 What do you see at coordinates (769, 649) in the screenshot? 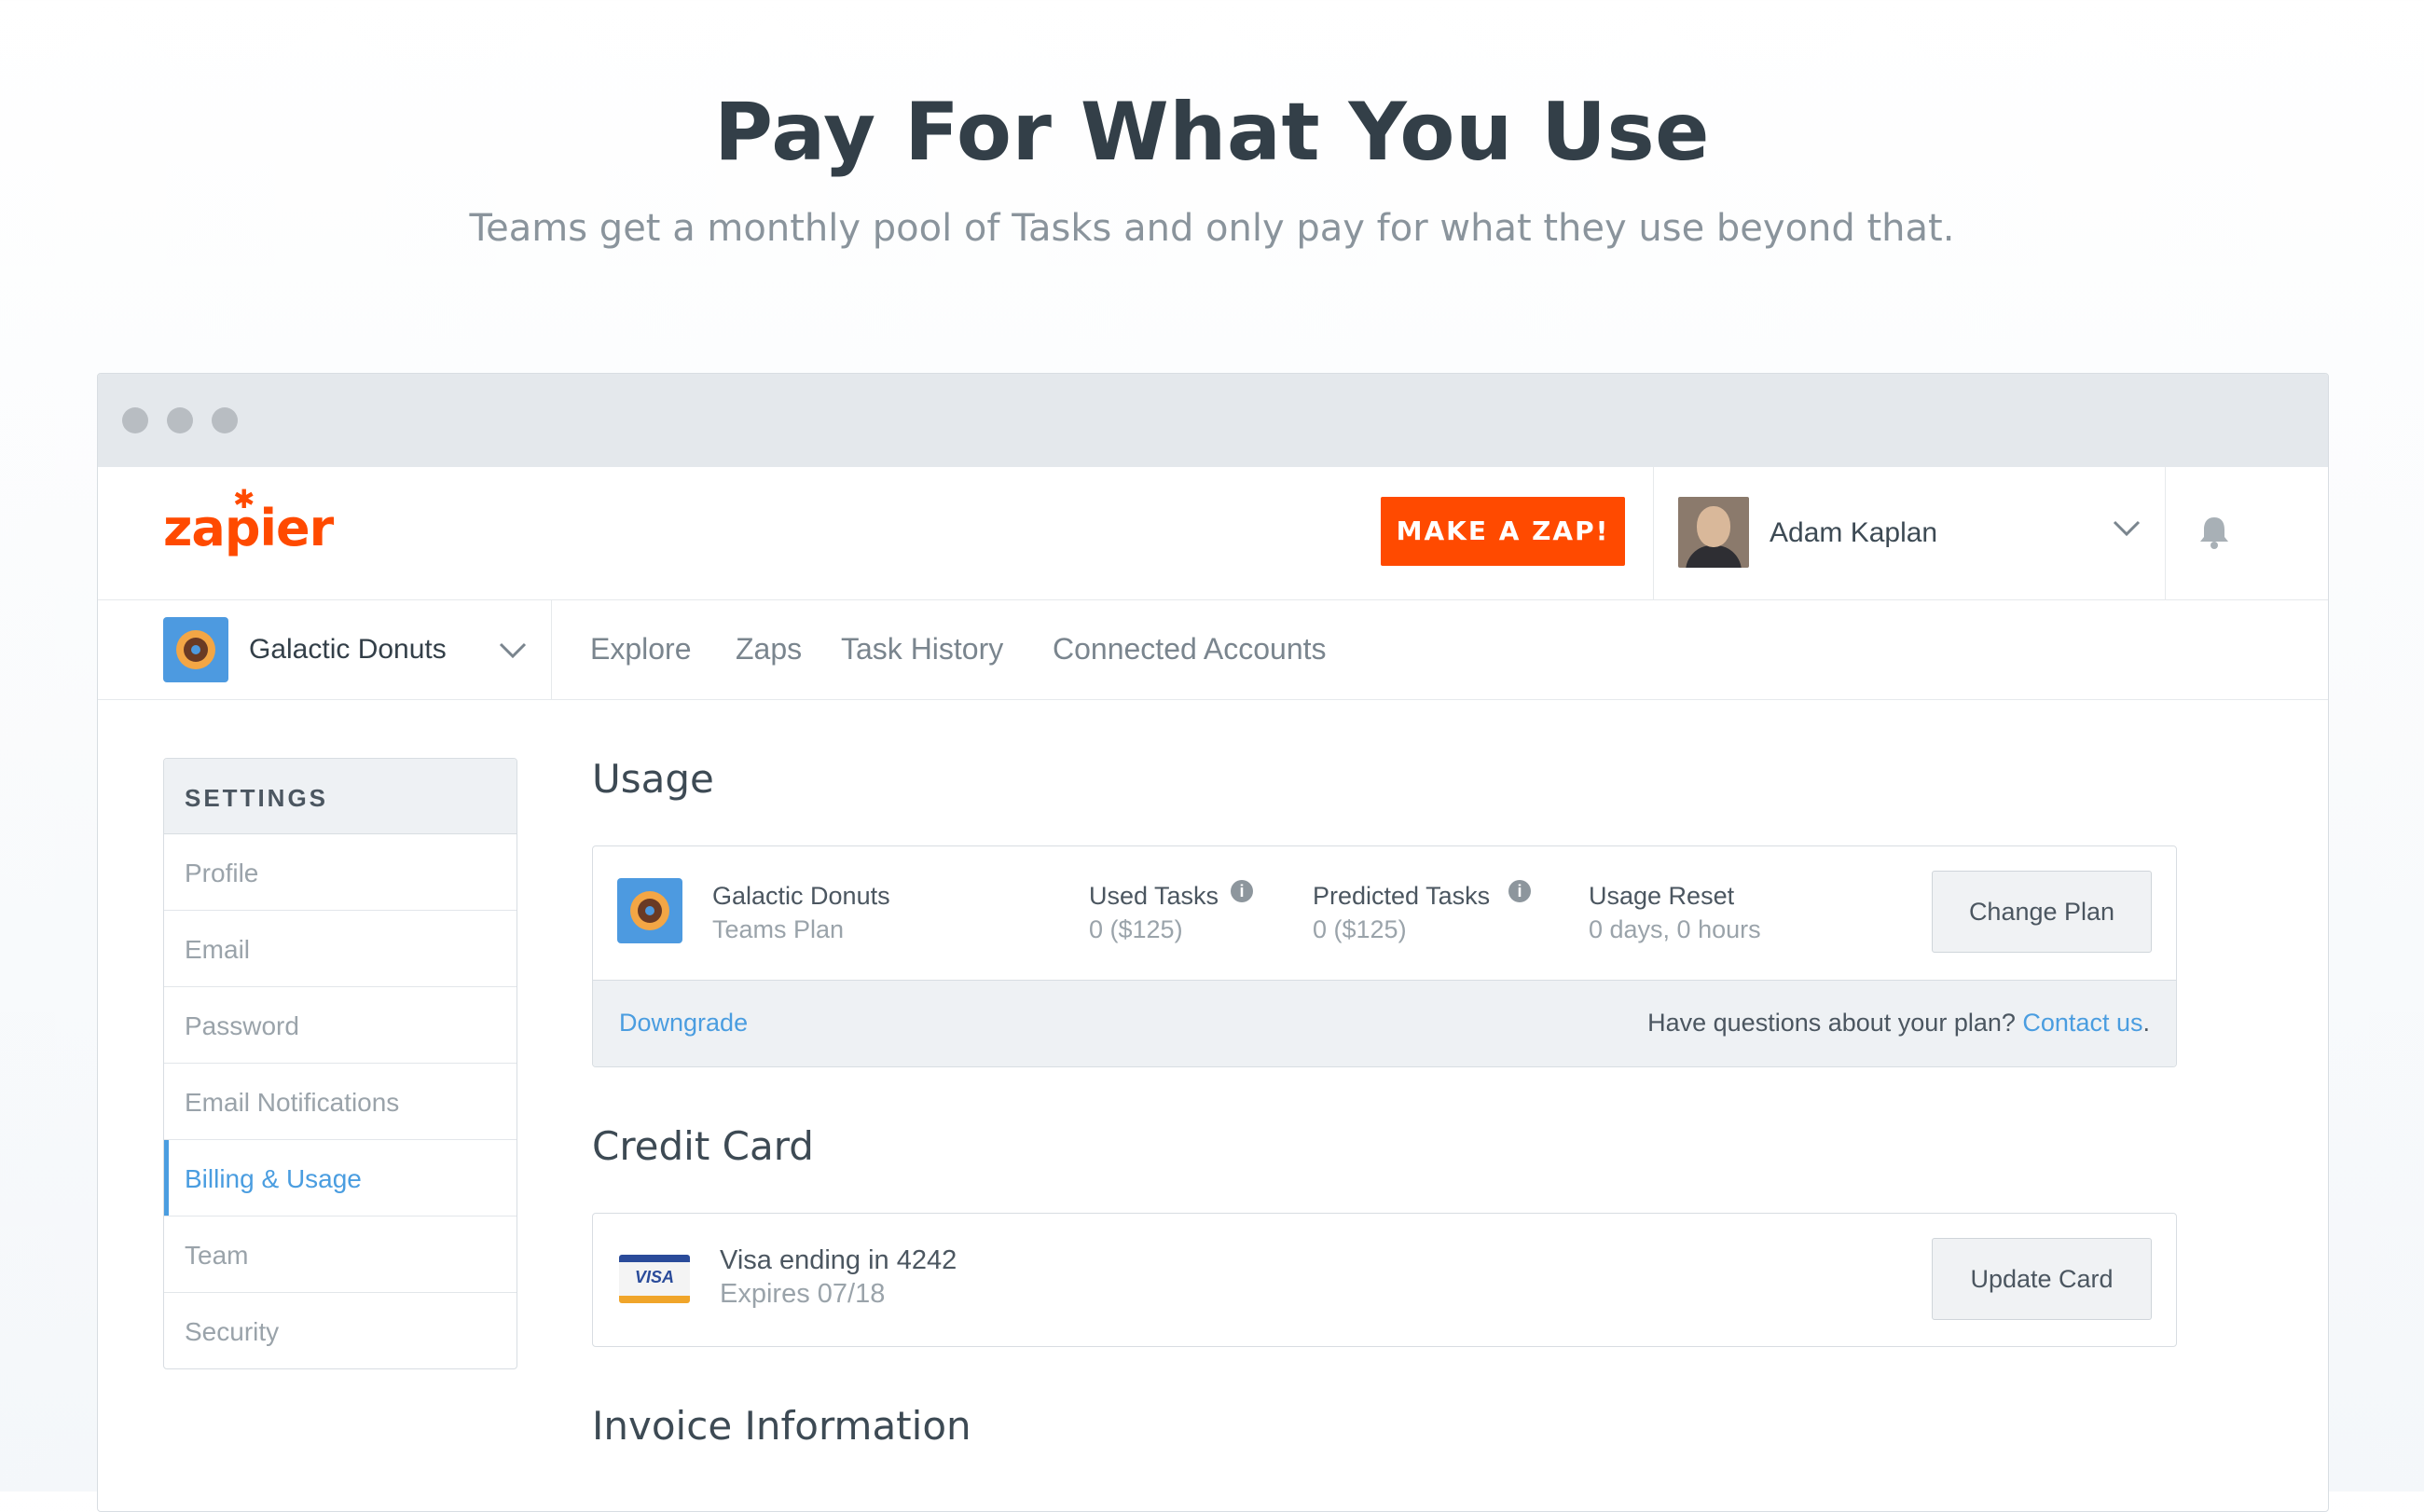
I see `nav-zaps: Zaps` at bounding box center [769, 649].